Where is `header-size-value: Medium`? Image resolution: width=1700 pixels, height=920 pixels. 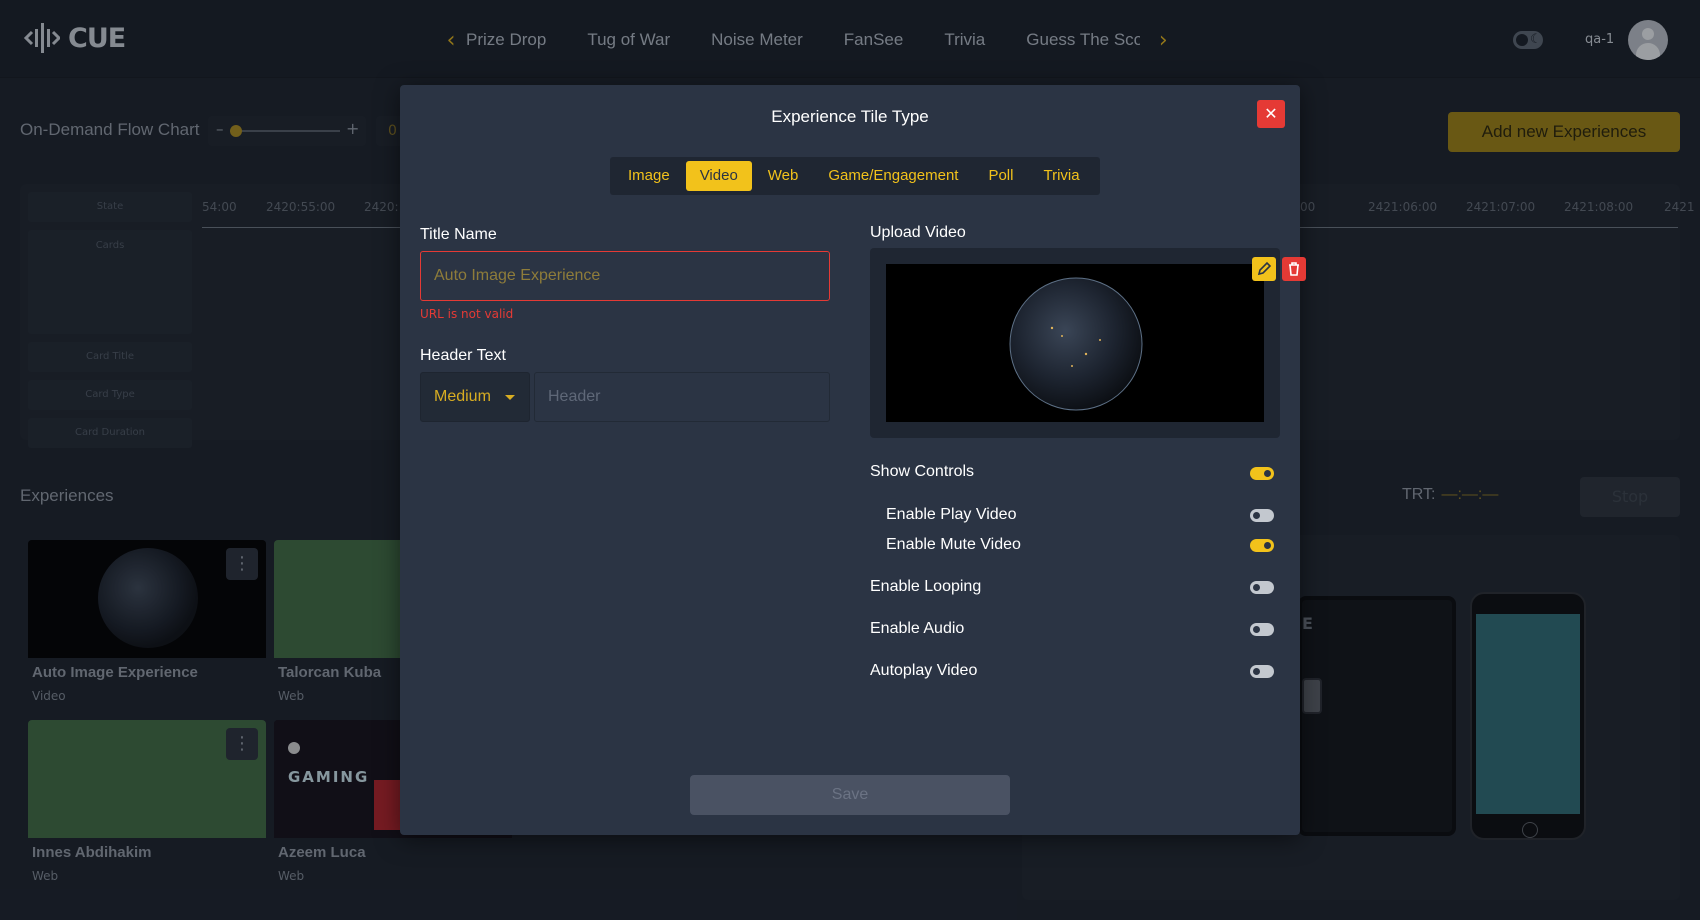
header-size-value: Medium is located at coordinates (462, 396).